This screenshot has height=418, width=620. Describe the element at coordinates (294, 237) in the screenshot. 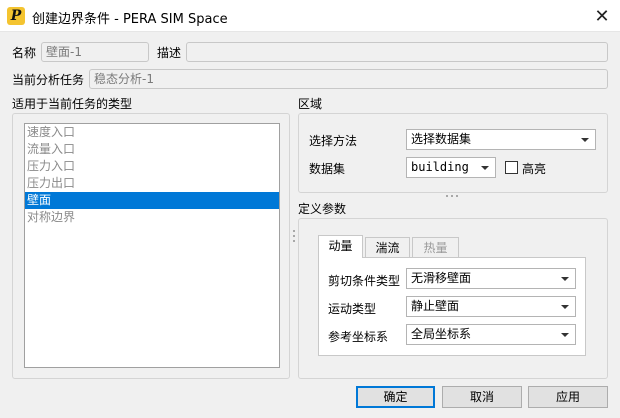

I see `vertical-splitter-grip` at that location.